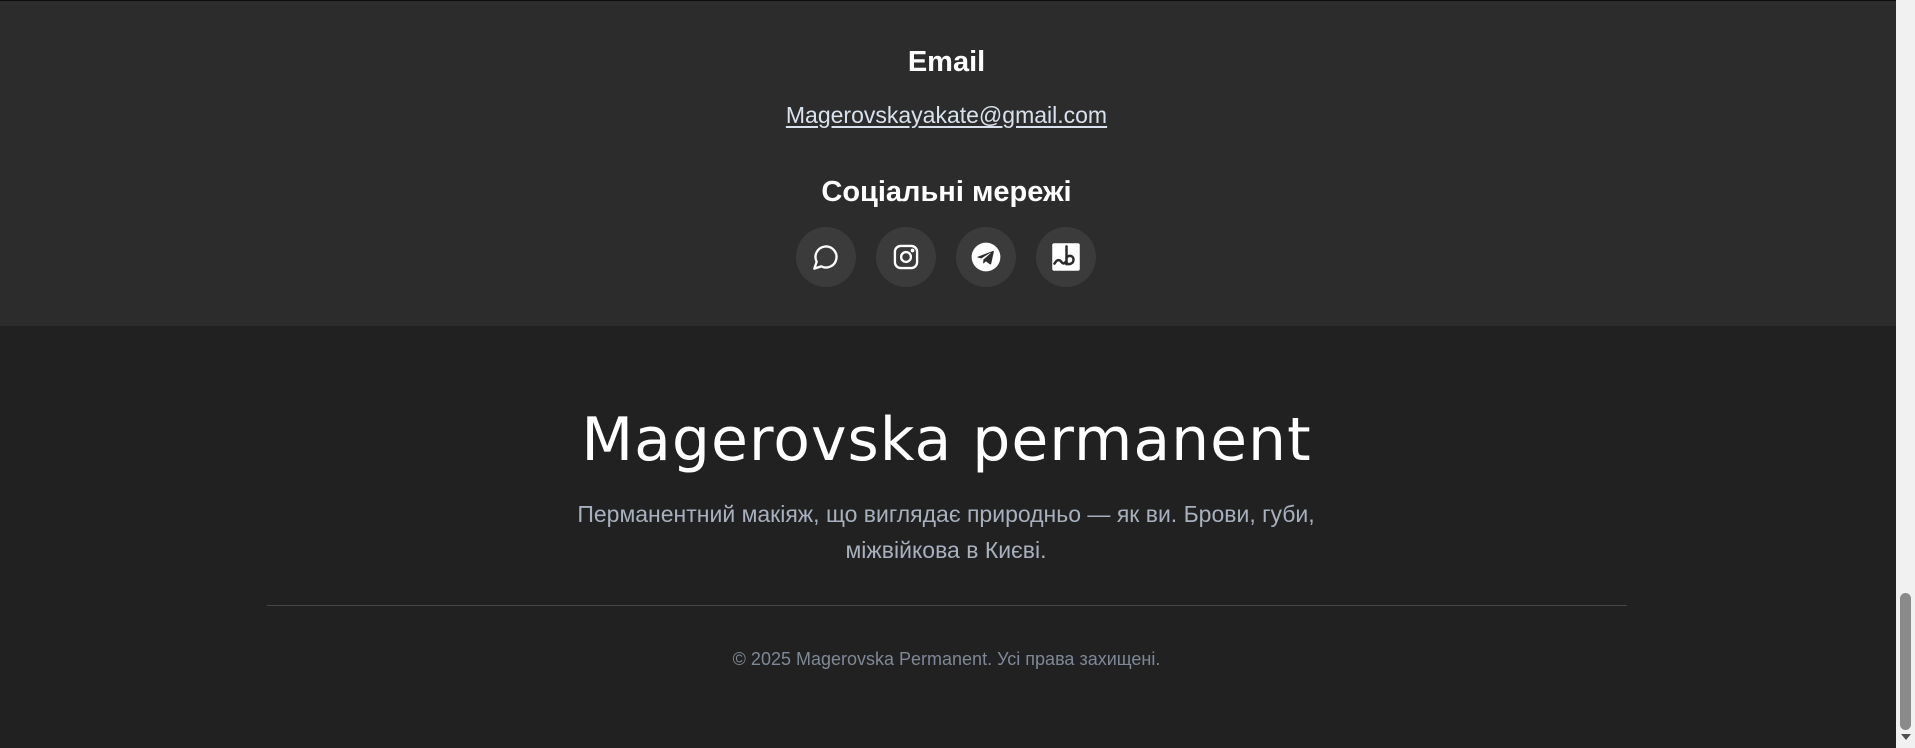  I want to click on telegram-icon, so click(986, 257).